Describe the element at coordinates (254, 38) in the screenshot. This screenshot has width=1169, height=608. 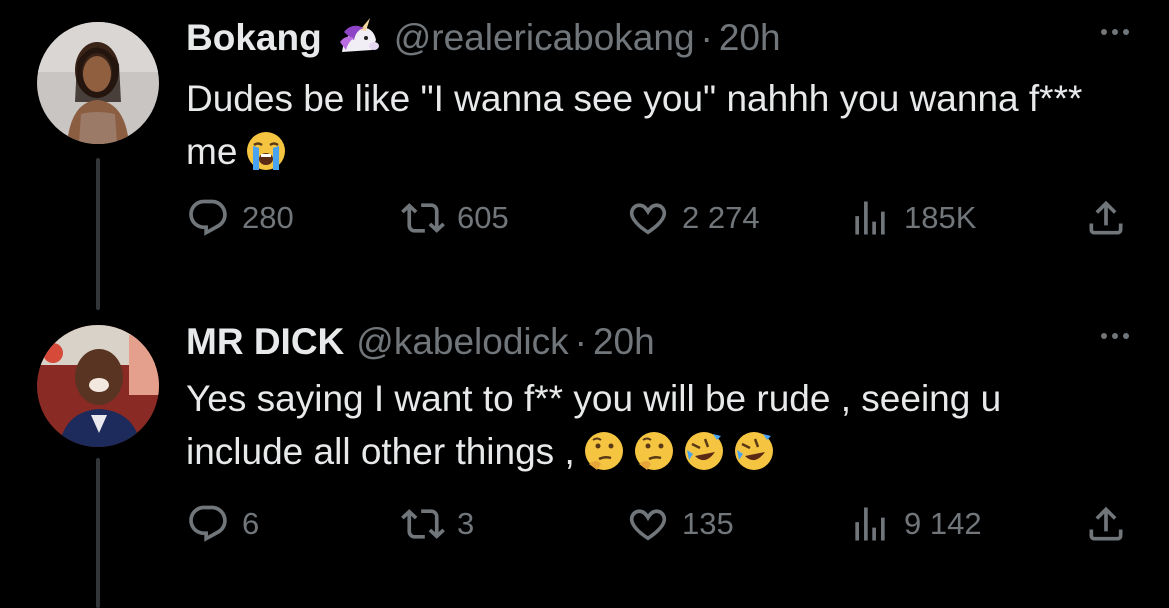
I see `display-name: Bokang` at that location.